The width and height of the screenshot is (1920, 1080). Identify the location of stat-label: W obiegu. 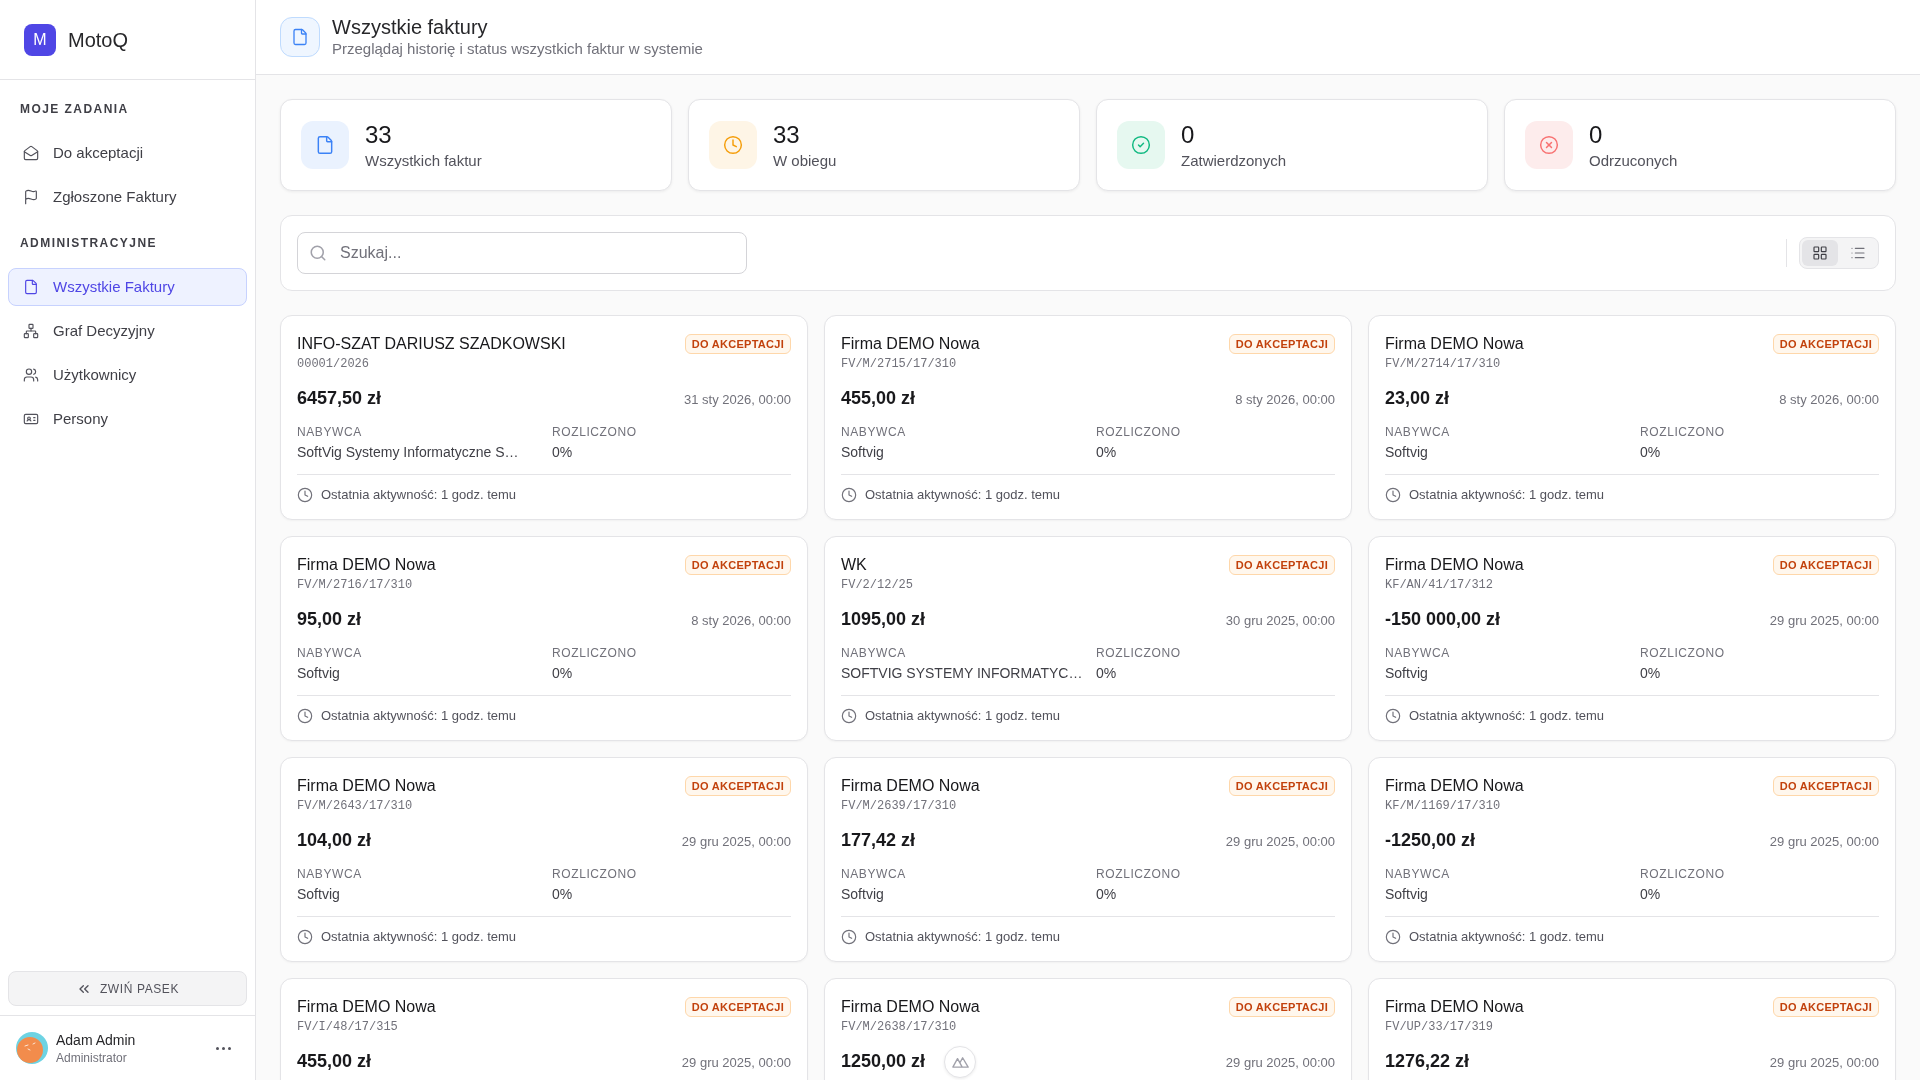
(805, 161).